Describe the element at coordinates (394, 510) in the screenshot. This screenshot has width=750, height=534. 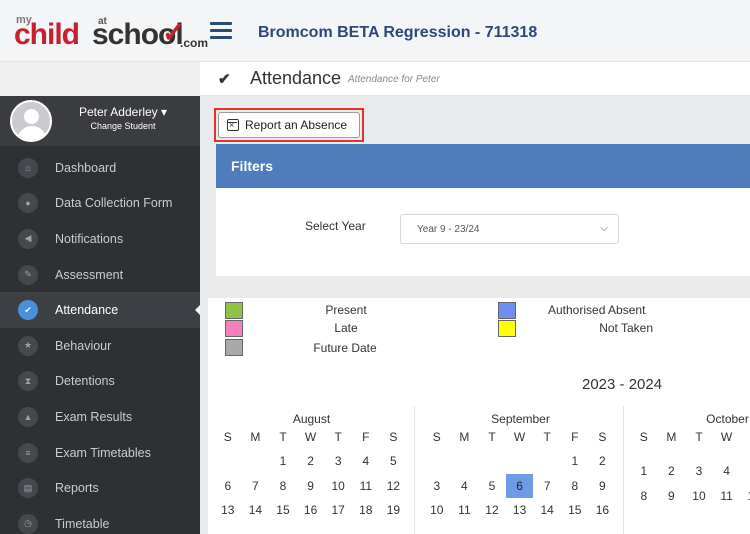
I see `calendar-day: 19` at that location.